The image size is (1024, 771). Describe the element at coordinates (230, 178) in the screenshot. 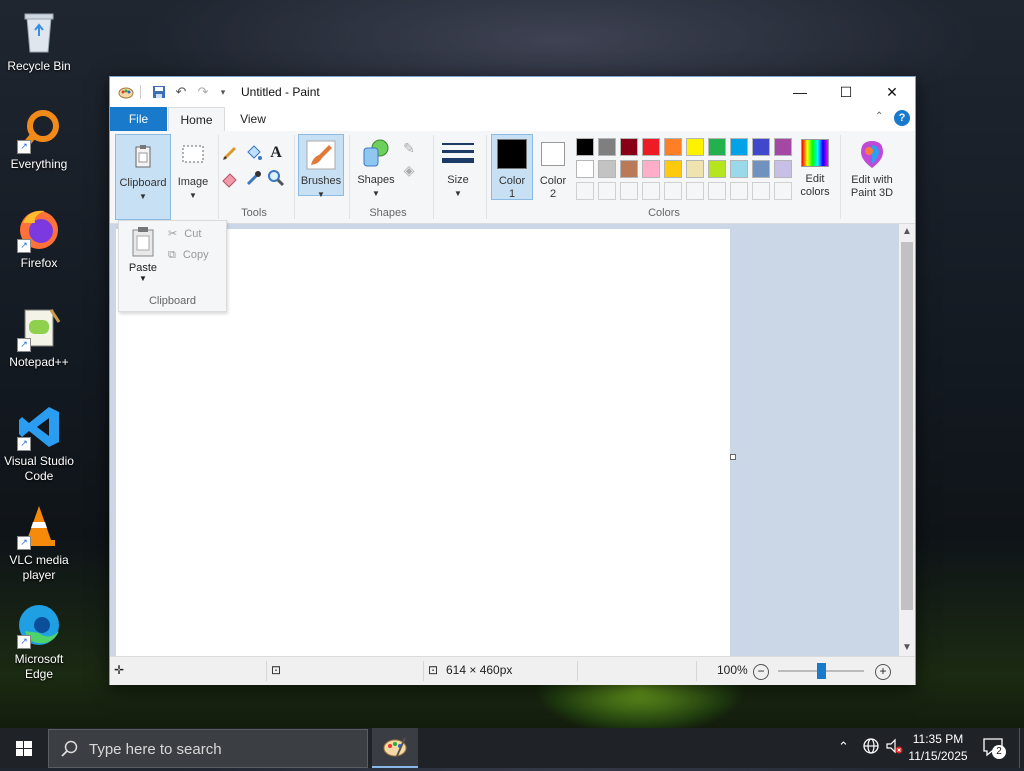

I see `eraser-icon` at that location.